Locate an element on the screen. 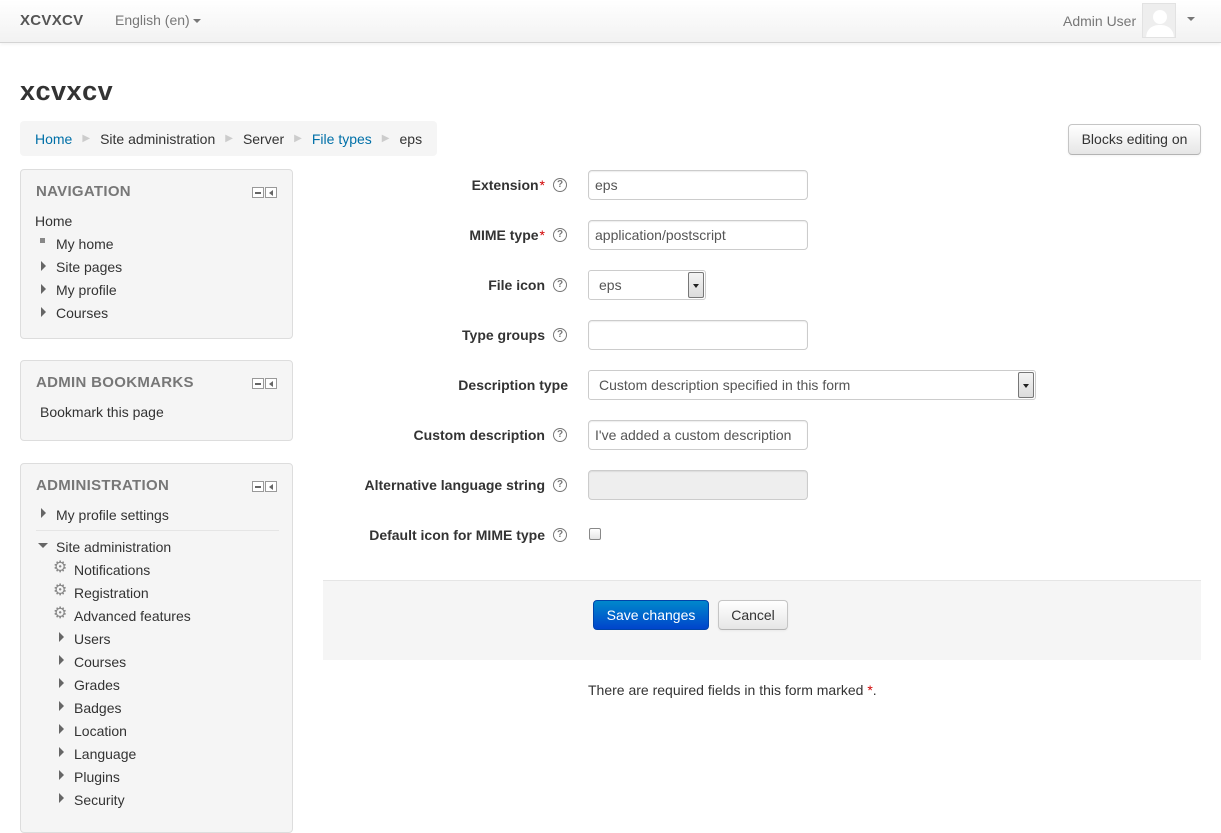 This screenshot has height=833, width=1221. admin-advanced-features-link: Advanced features is located at coordinates (132, 616).